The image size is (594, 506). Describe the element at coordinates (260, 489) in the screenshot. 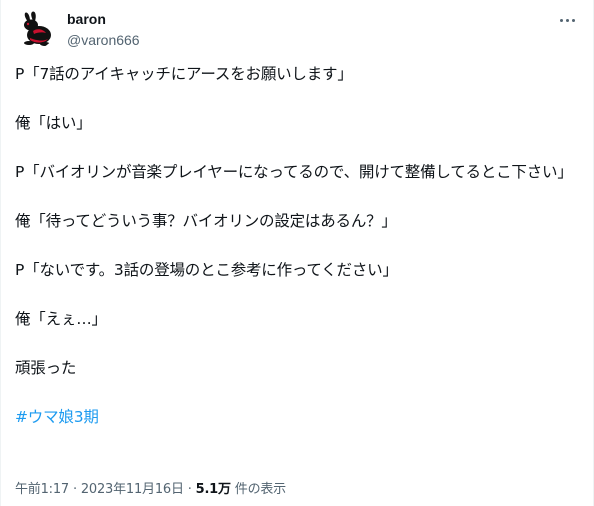

I see `views-label: 件の表示` at that location.